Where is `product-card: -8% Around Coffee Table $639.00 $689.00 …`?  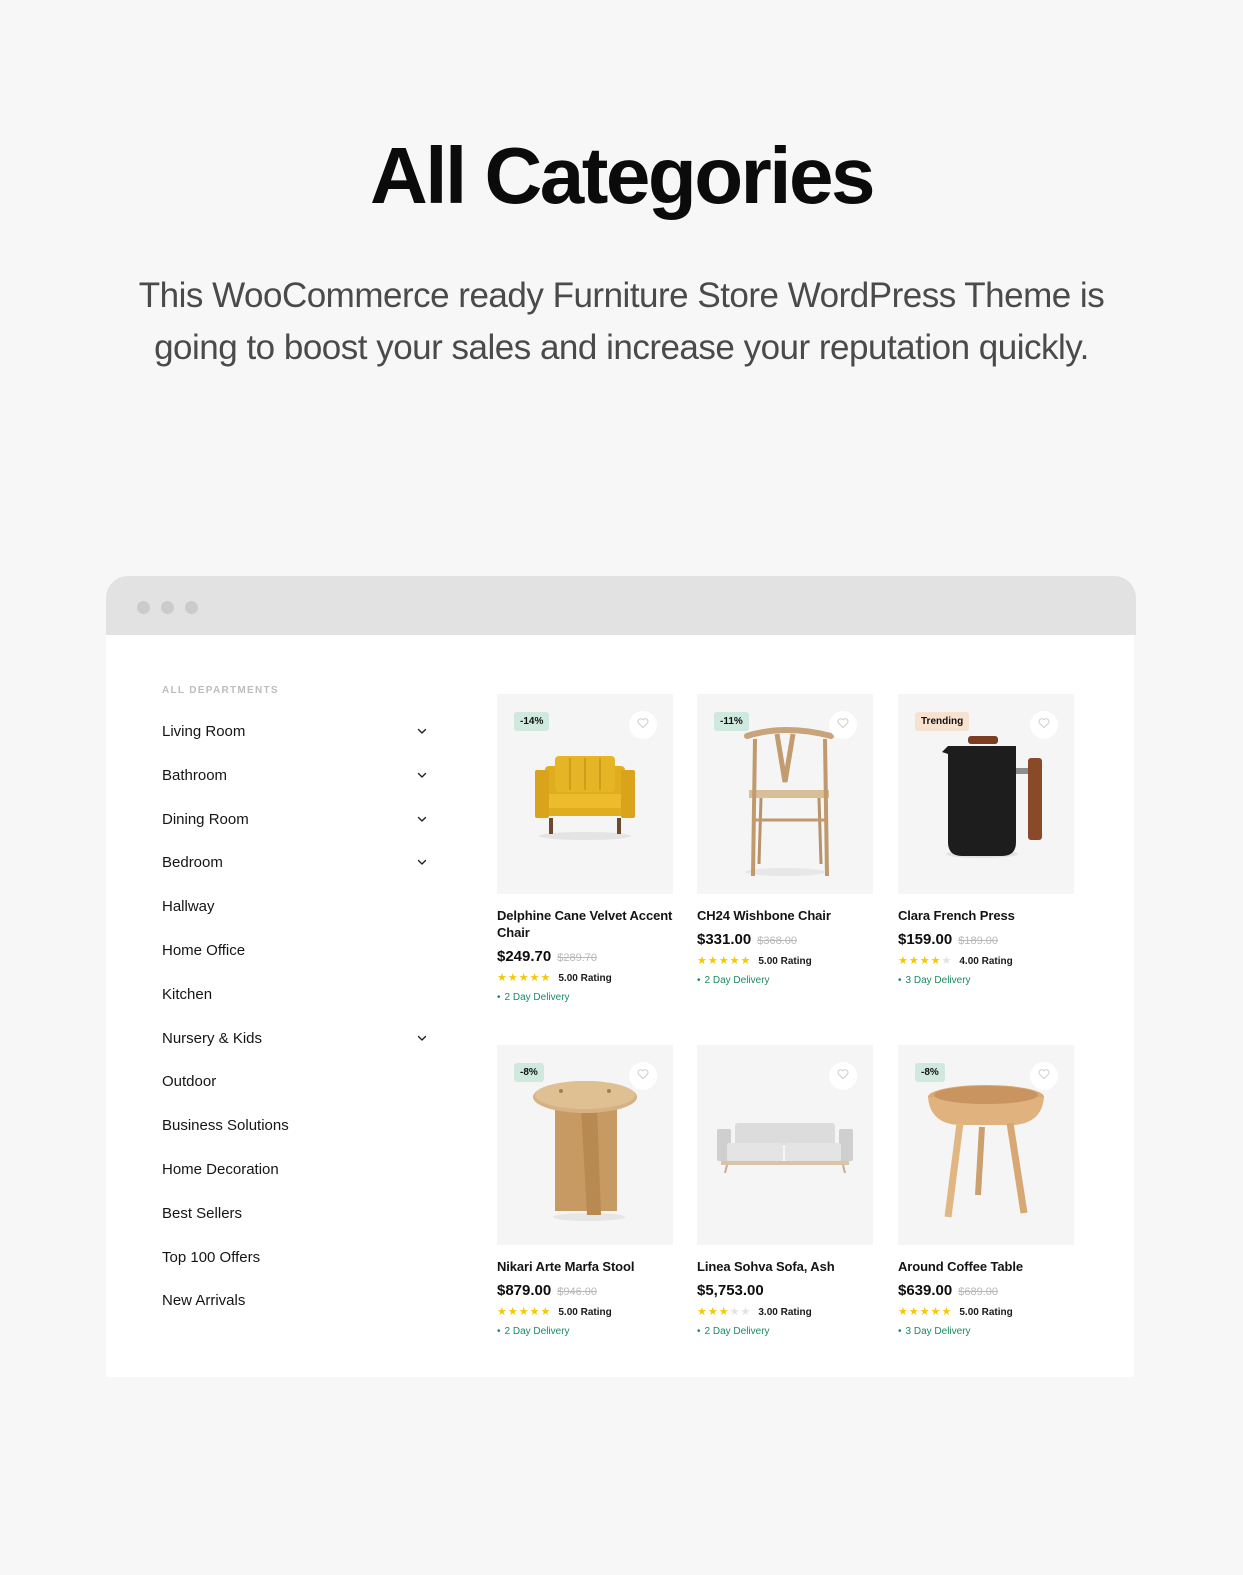 product-card: -8% Around Coffee Table $639.00 $689.00 … is located at coordinates (986, 1191).